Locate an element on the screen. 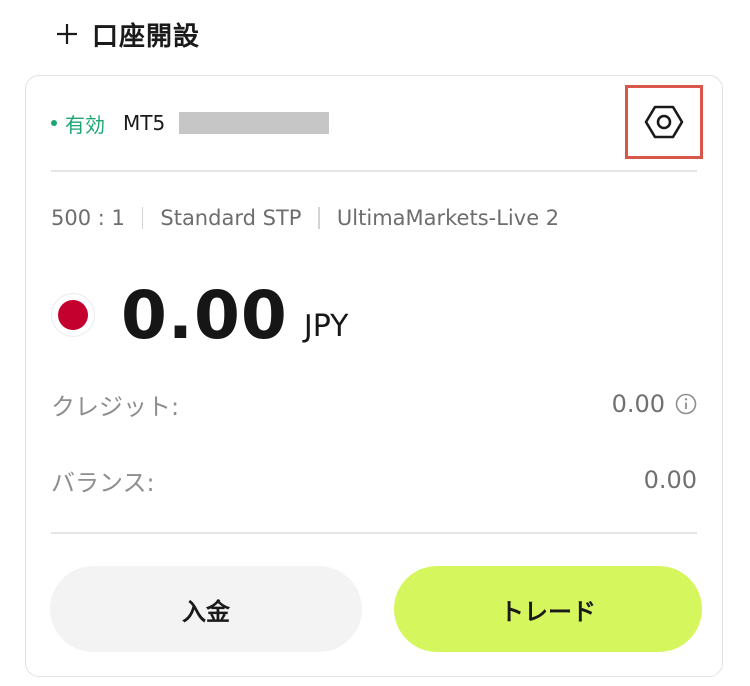 The width and height of the screenshot is (750, 686). credit-row: クレジット: 0.00 is located at coordinates (374, 404).